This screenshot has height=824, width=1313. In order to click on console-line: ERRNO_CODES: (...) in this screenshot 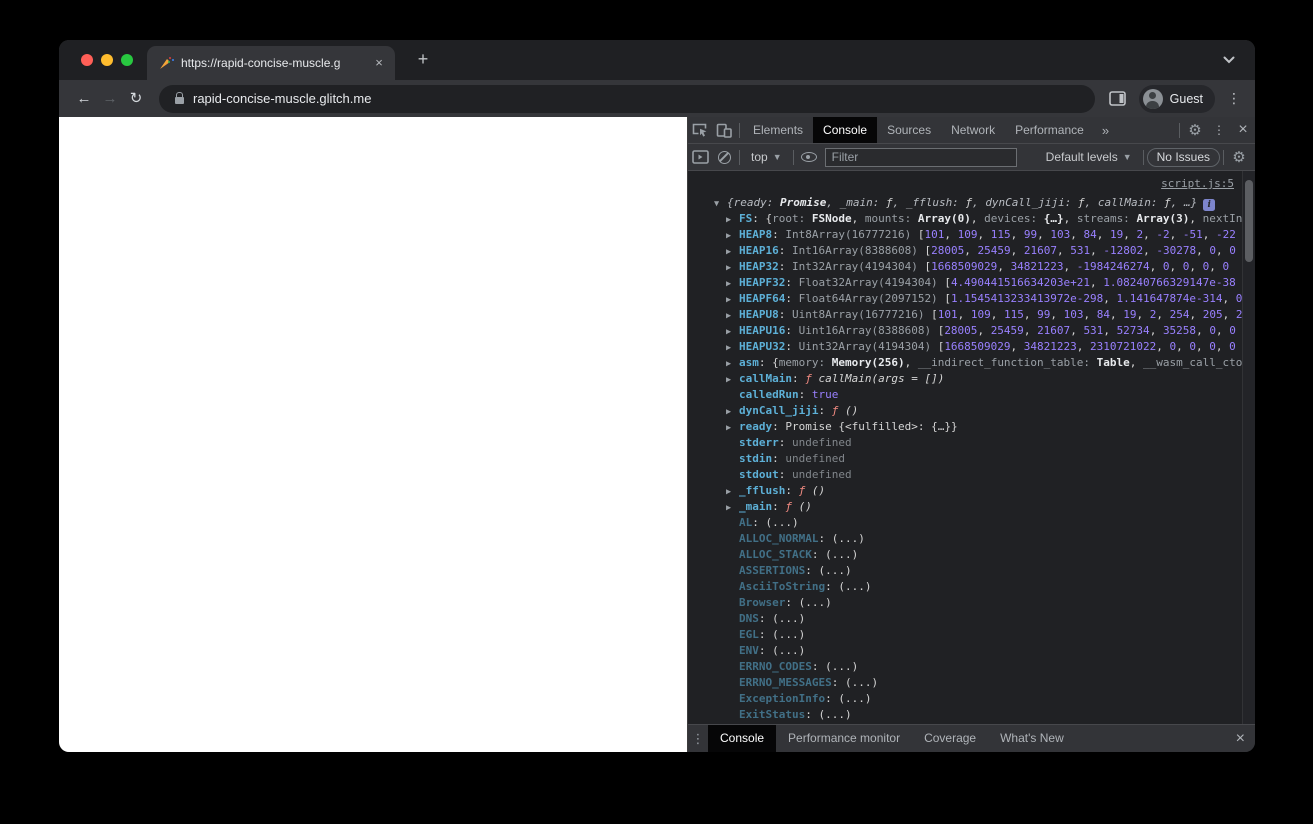, I will do `click(799, 666)`.